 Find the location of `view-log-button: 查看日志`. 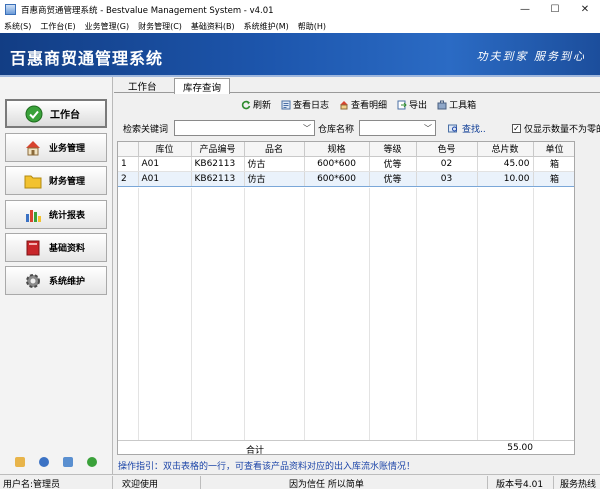

view-log-button: 查看日志 is located at coordinates (305, 104).